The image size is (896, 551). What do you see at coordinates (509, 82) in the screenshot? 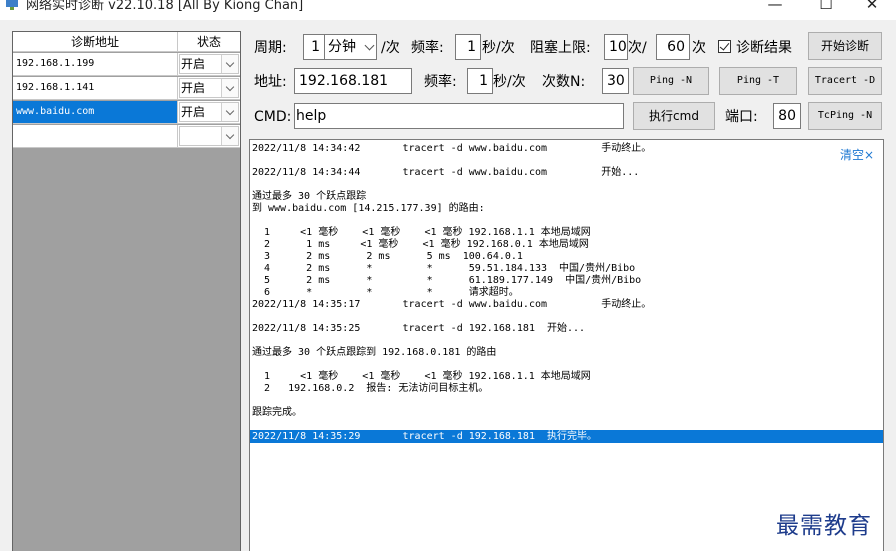
I see `freq2-unit-label: 秒/次` at bounding box center [509, 82].